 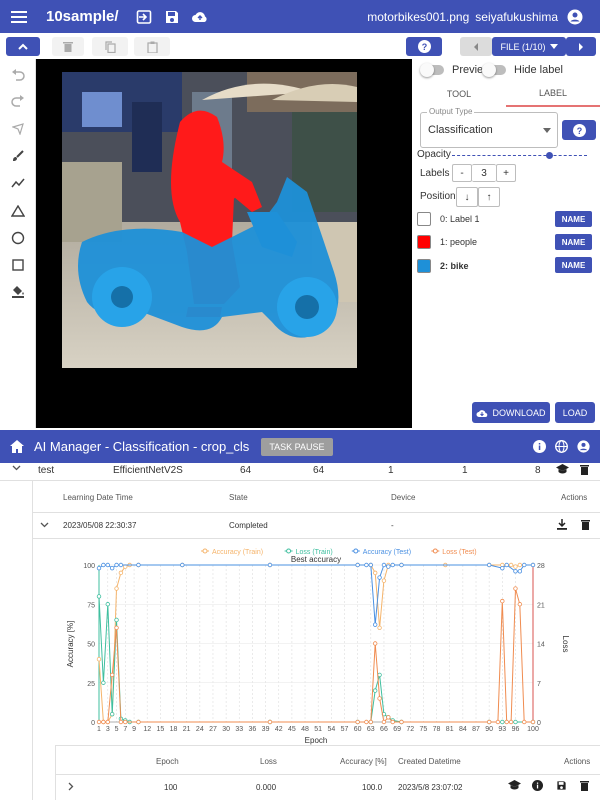 What do you see at coordinates (19, 17) in the screenshot?
I see `menu-icon` at bounding box center [19, 17].